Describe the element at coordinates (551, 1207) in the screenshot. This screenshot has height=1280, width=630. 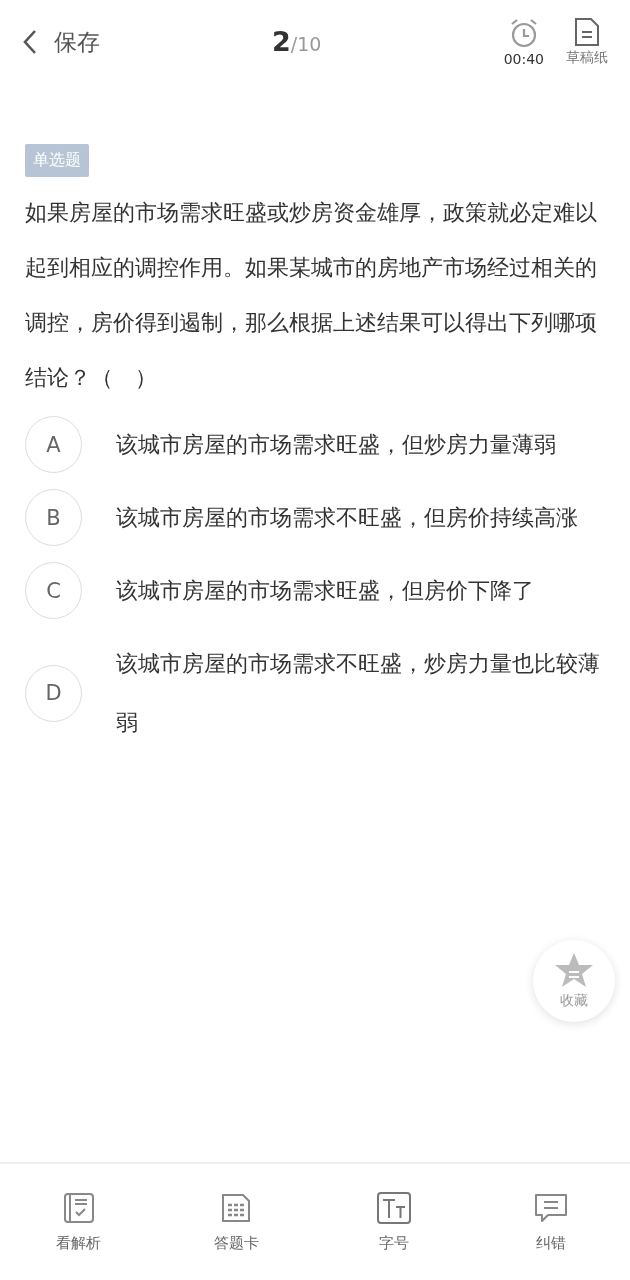
I see `chat-bubble-icon` at that location.